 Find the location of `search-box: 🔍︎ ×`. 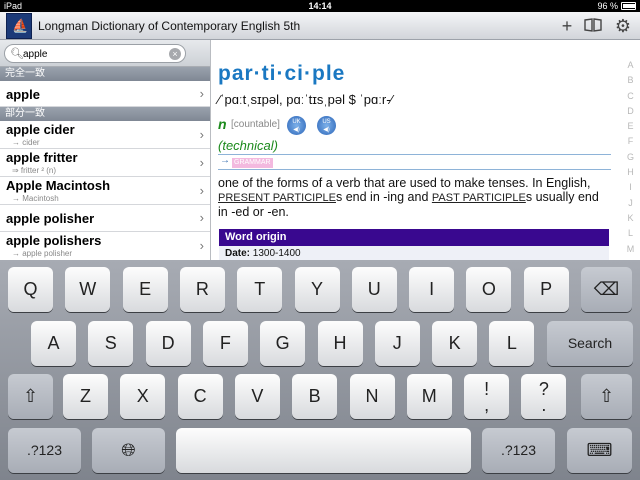

search-box: 🔍︎ × is located at coordinates (95, 53).